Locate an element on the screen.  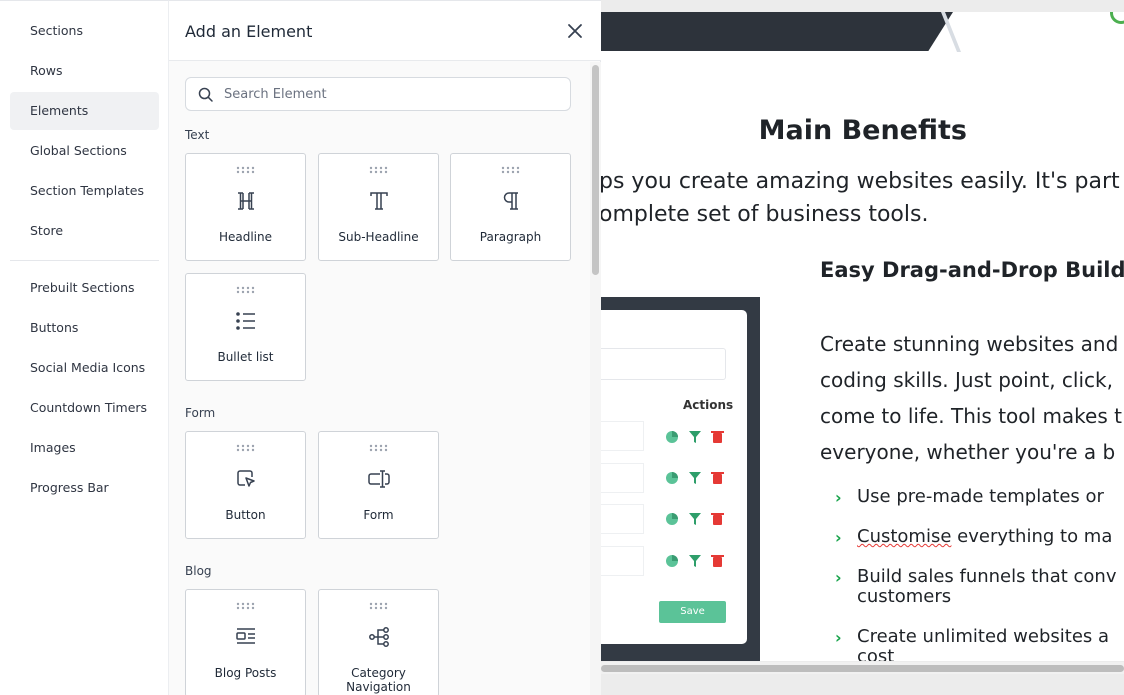
green-ring-decoration is located at coordinates (1117, 18).